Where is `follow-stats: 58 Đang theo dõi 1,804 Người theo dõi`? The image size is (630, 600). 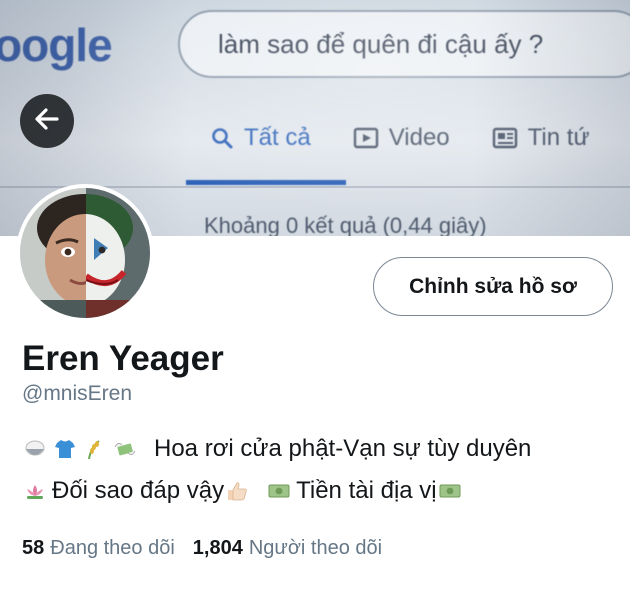 follow-stats: 58 Đang theo dõi 1,804 Người theo dõi is located at coordinates (211, 548).